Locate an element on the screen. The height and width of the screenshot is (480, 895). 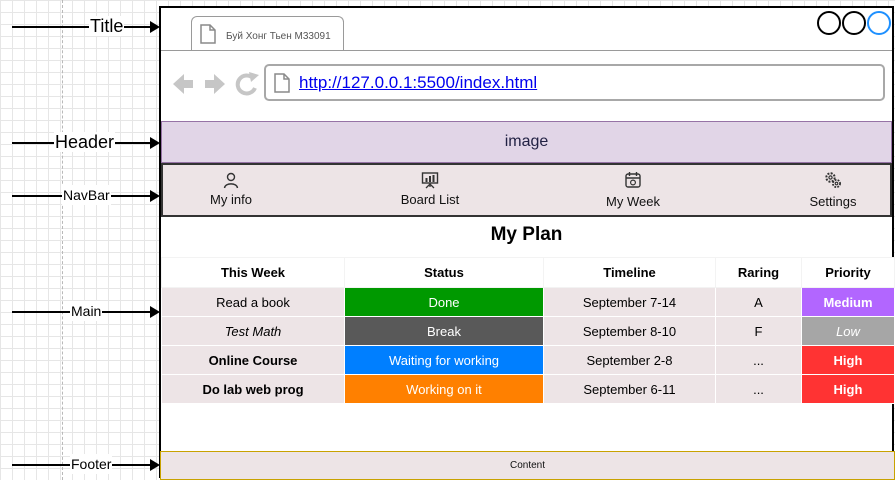
priority-cell: Medium is located at coordinates (848, 302).